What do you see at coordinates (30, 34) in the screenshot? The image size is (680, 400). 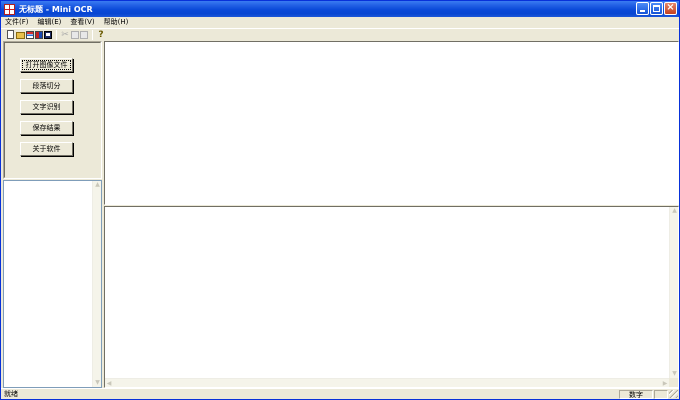 I see `ocr-icon` at bounding box center [30, 34].